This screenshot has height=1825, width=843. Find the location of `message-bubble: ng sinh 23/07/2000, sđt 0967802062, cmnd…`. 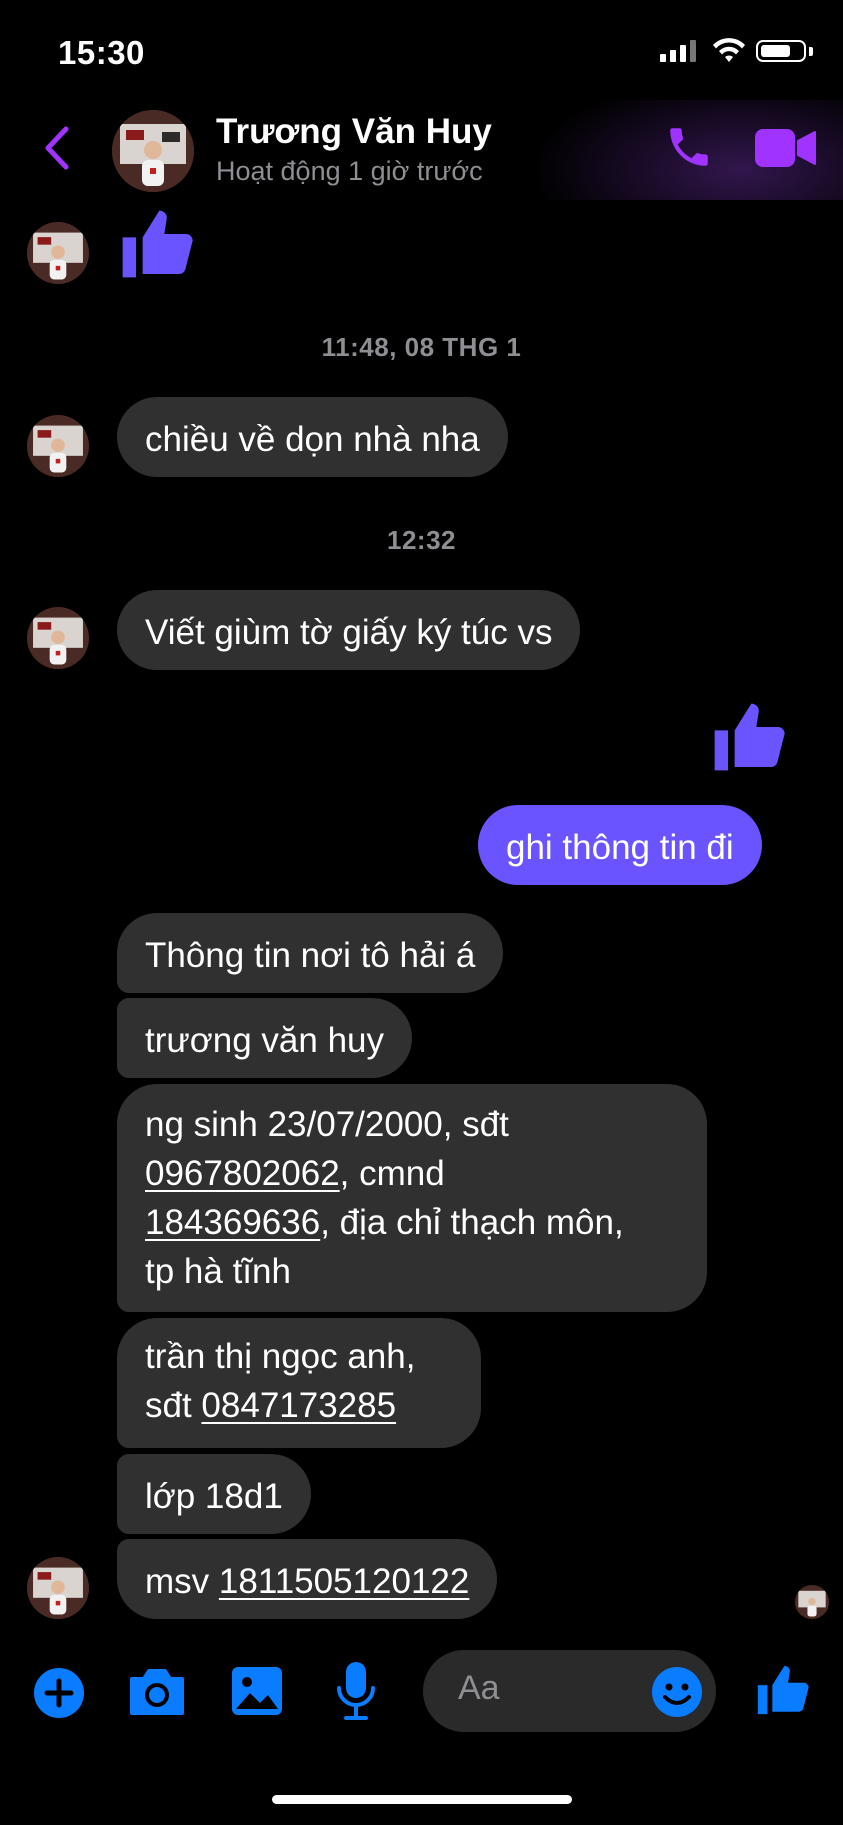

message-bubble: ng sinh 23/07/2000, sđt 0967802062, cmnd… is located at coordinates (412, 1198).